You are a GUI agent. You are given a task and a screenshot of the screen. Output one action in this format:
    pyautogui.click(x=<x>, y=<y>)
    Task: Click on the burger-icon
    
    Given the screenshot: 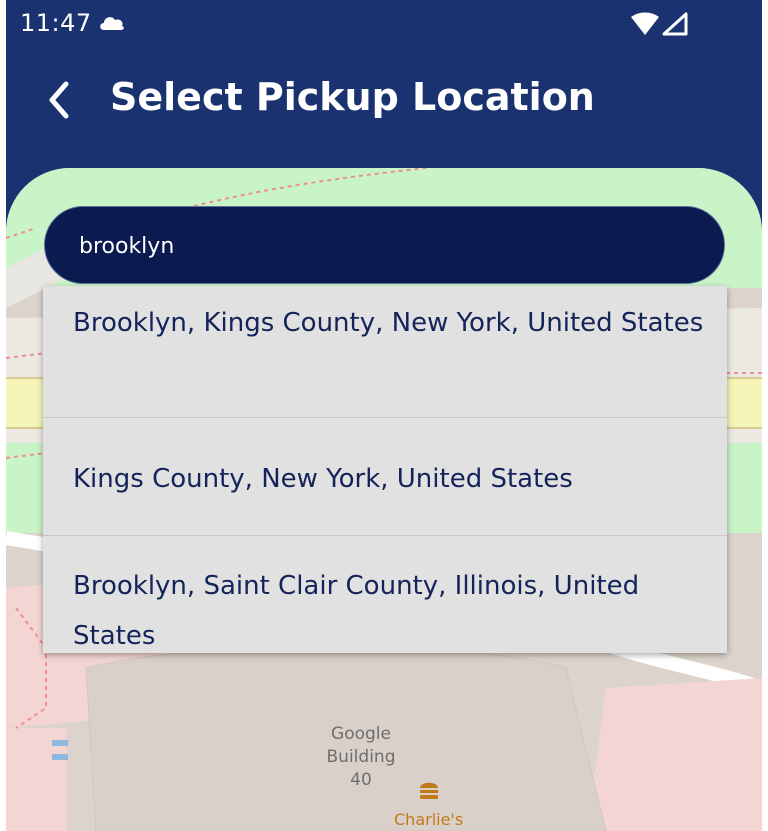 What is the action you would take?
    pyautogui.click(x=429, y=790)
    